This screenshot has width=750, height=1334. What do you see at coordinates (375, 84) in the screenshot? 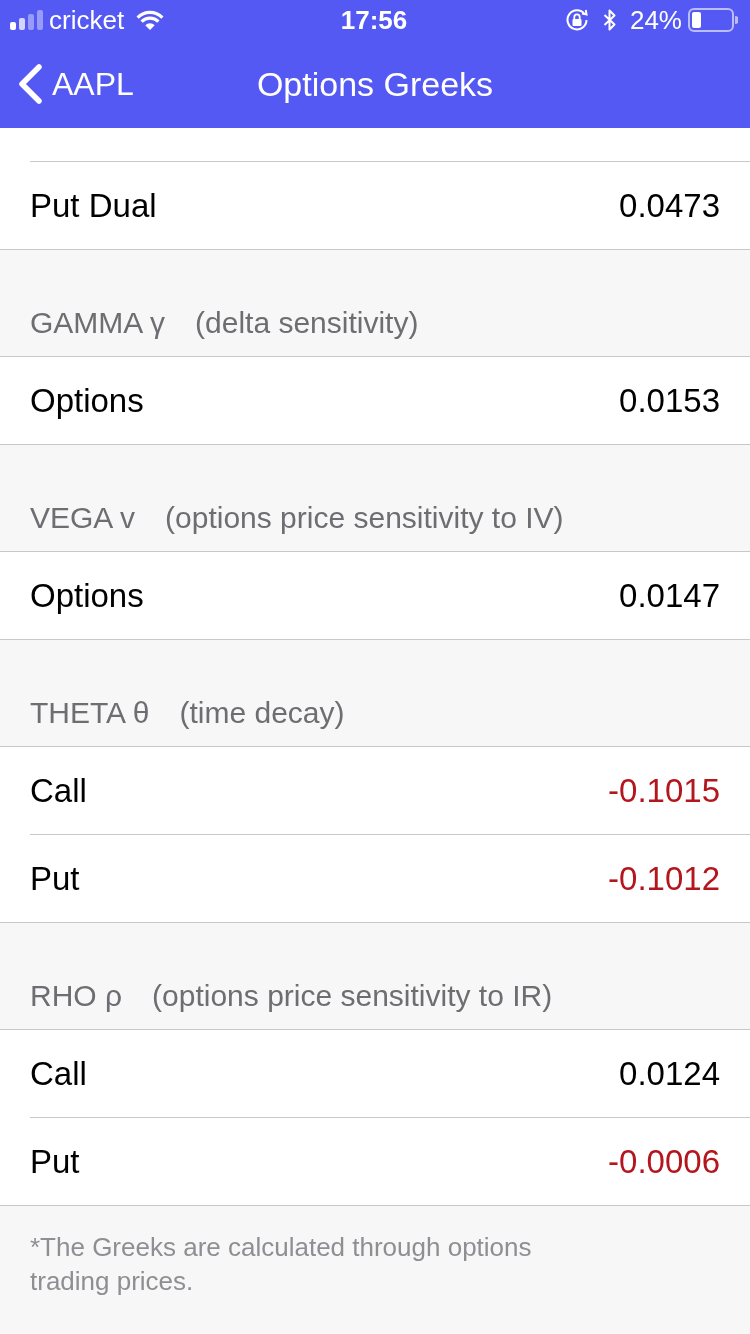
I see `screen-title: Options Greeks` at bounding box center [375, 84].